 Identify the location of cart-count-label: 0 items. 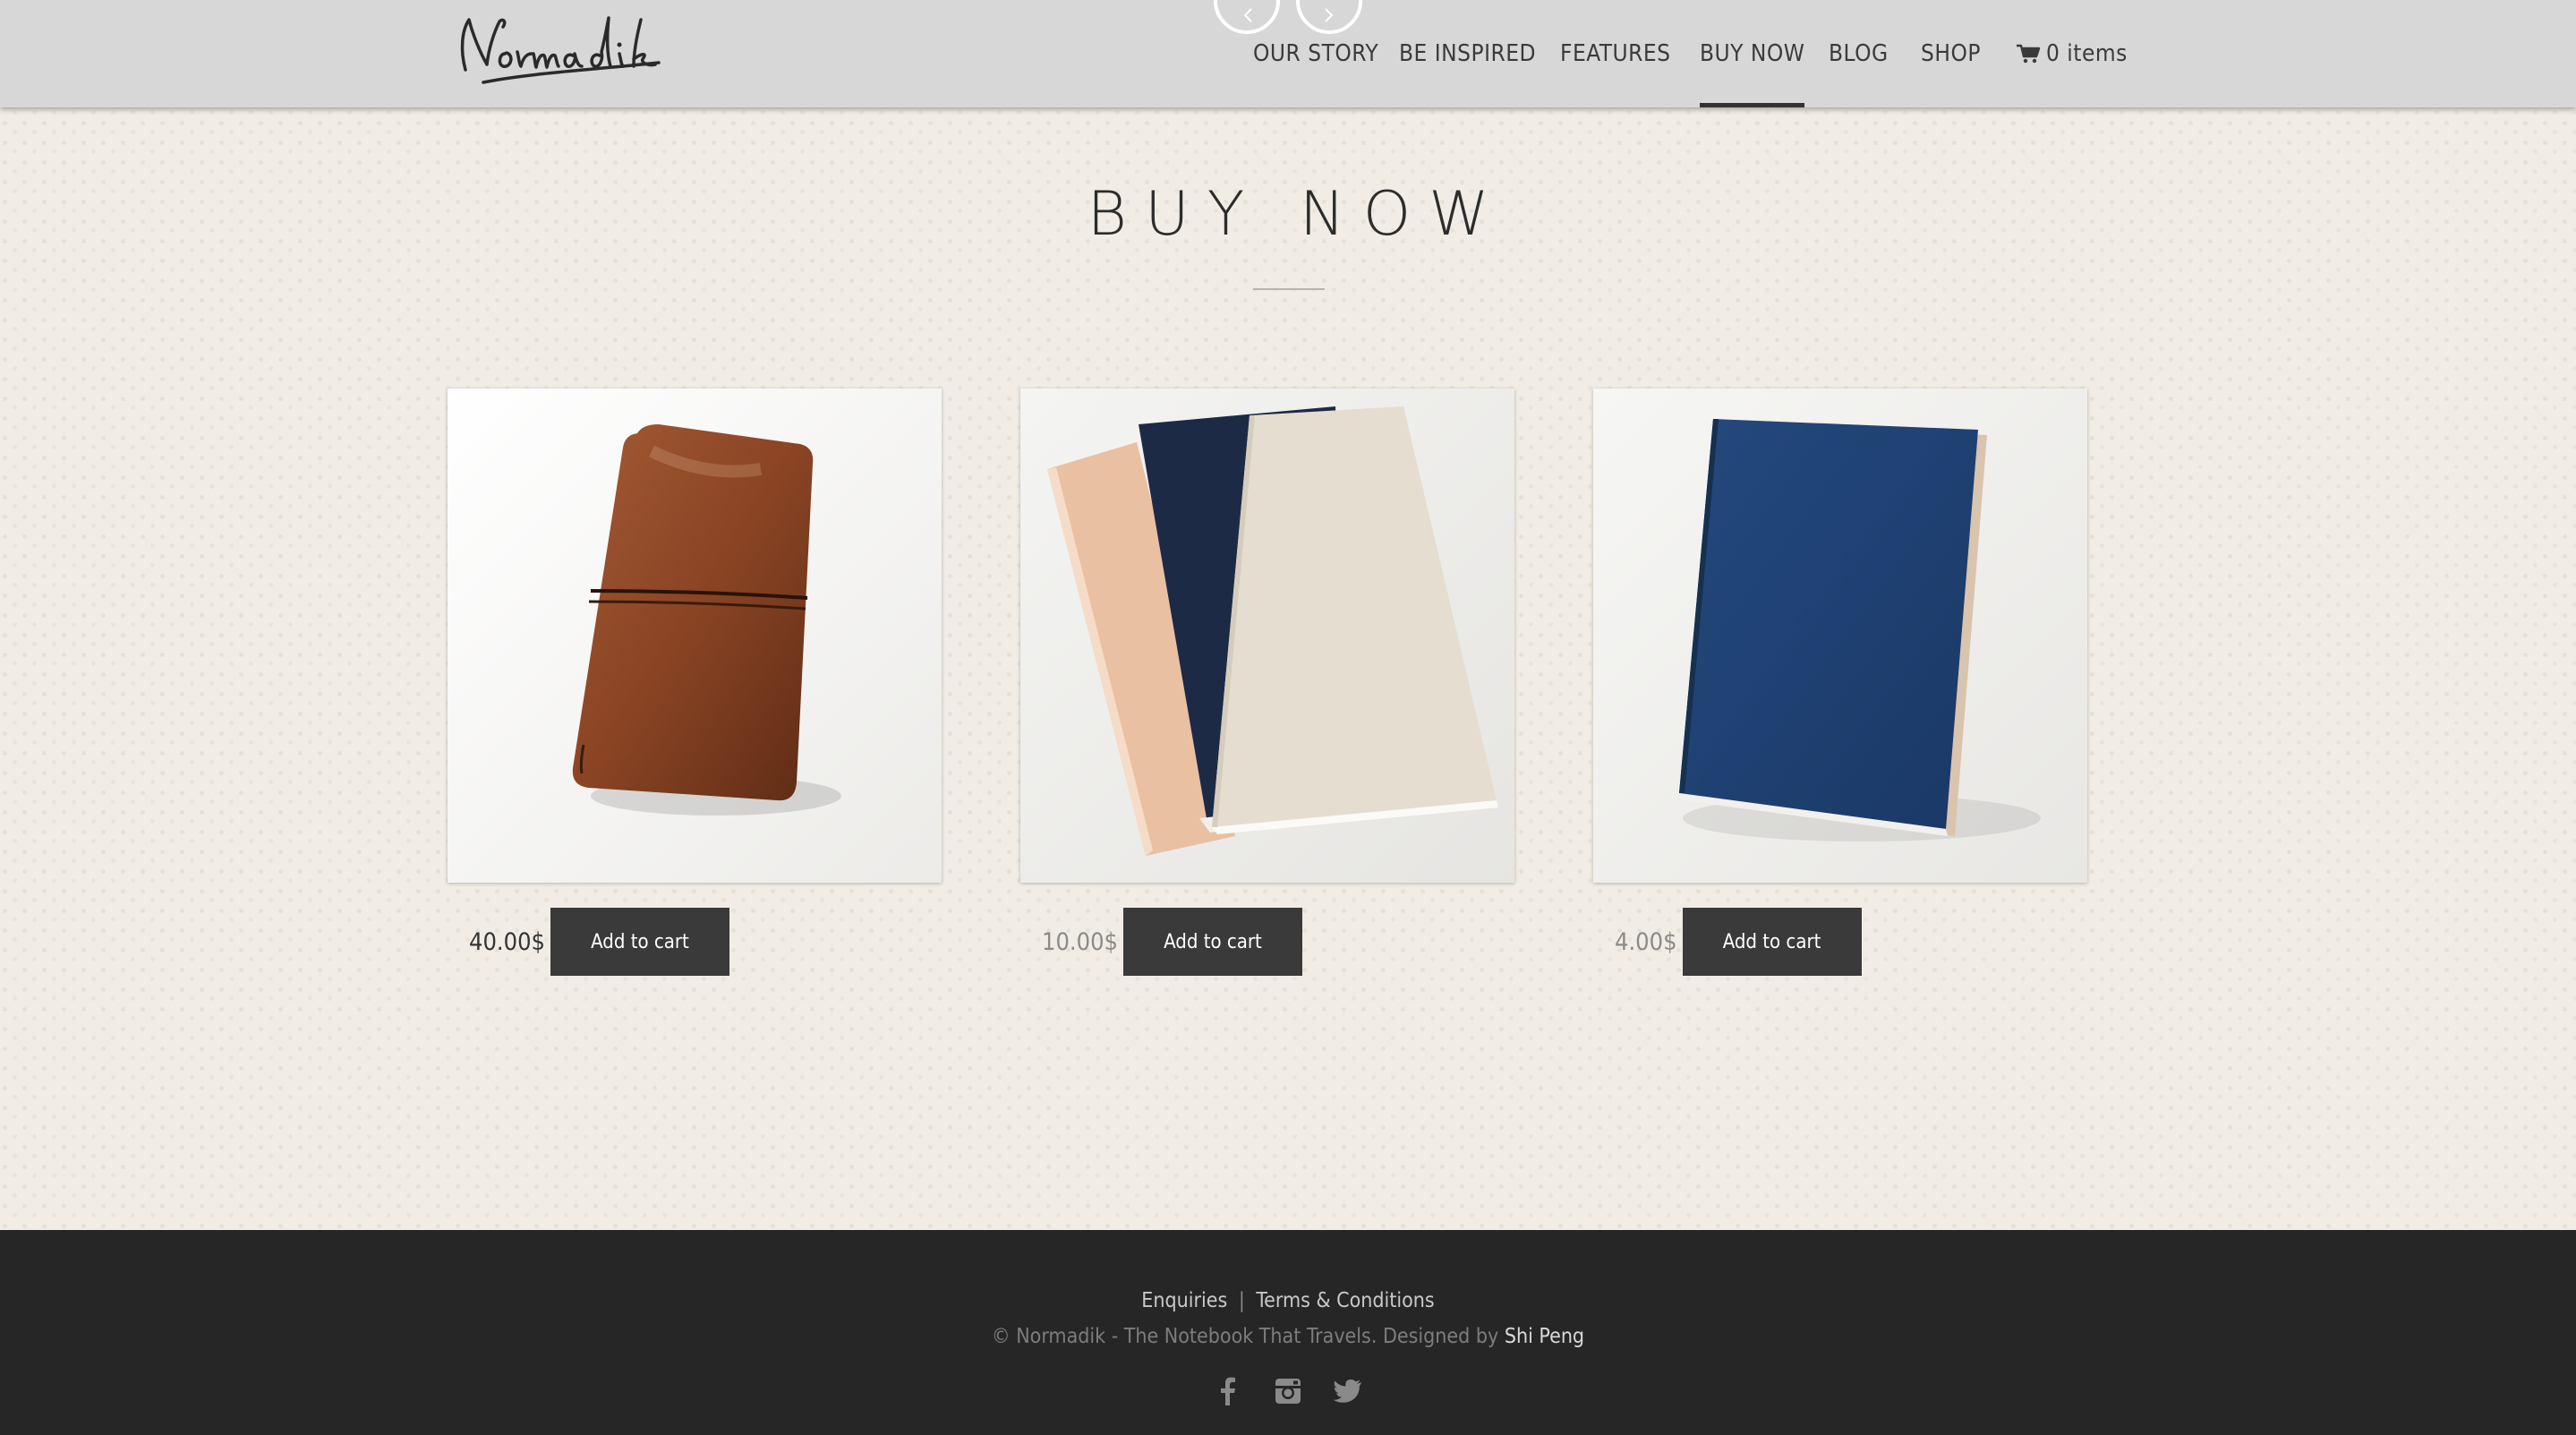
(2087, 53).